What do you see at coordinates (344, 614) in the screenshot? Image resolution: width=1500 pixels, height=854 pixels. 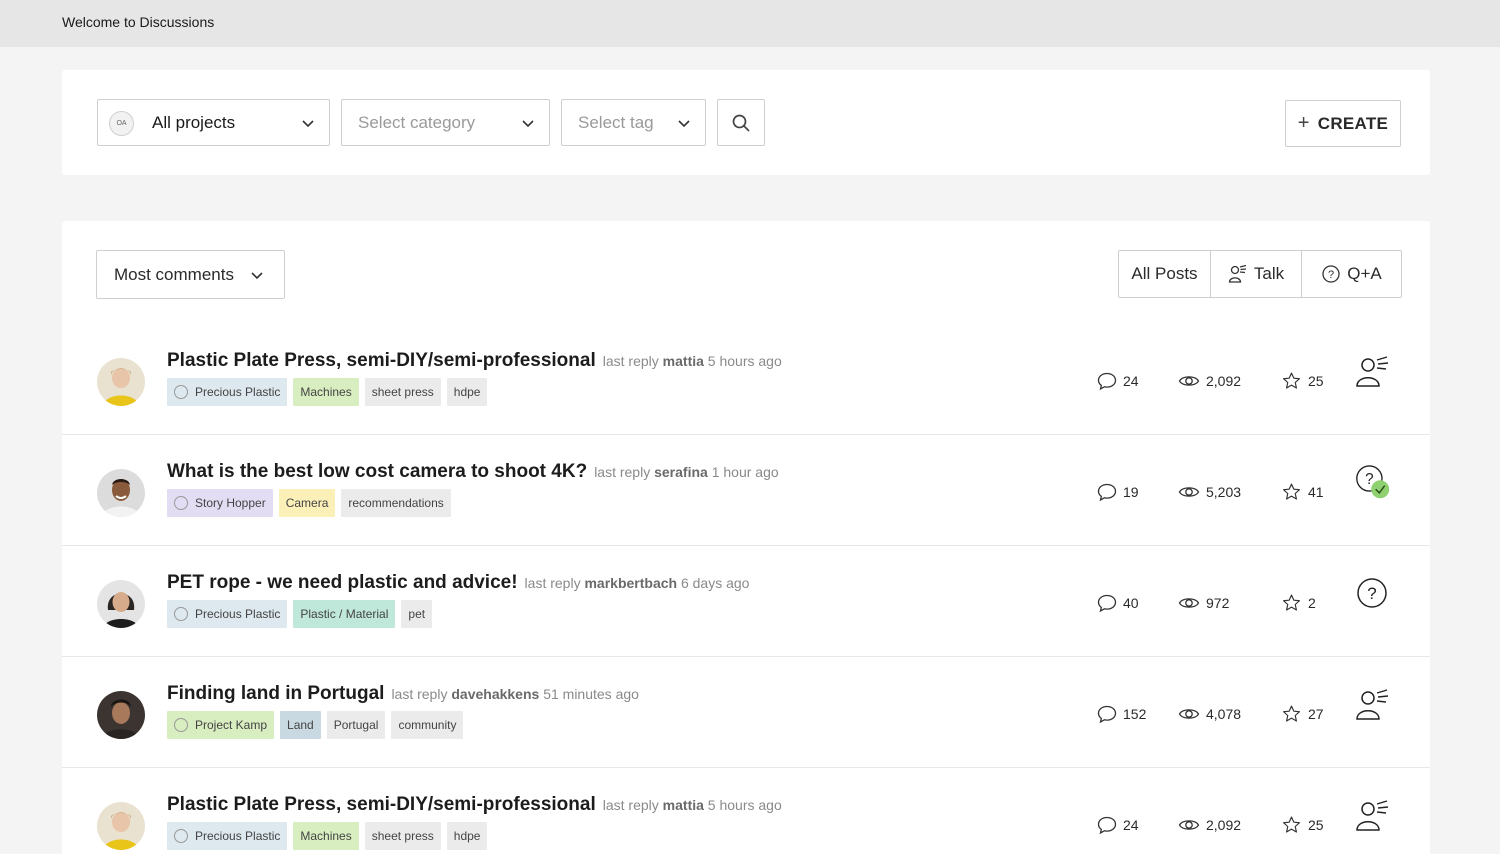 I see `tag: Plastic / Material` at bounding box center [344, 614].